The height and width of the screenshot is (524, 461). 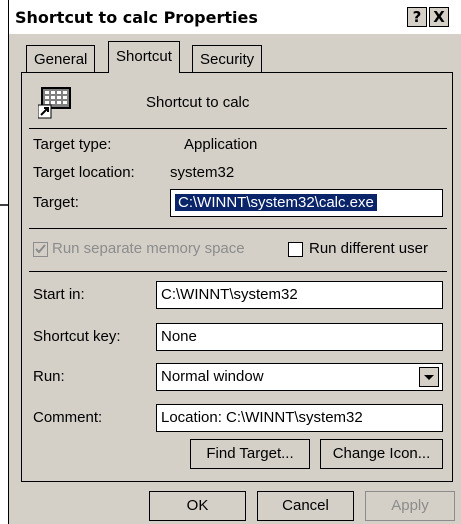 I want to click on different-user-checkbox, so click(x=295, y=249).